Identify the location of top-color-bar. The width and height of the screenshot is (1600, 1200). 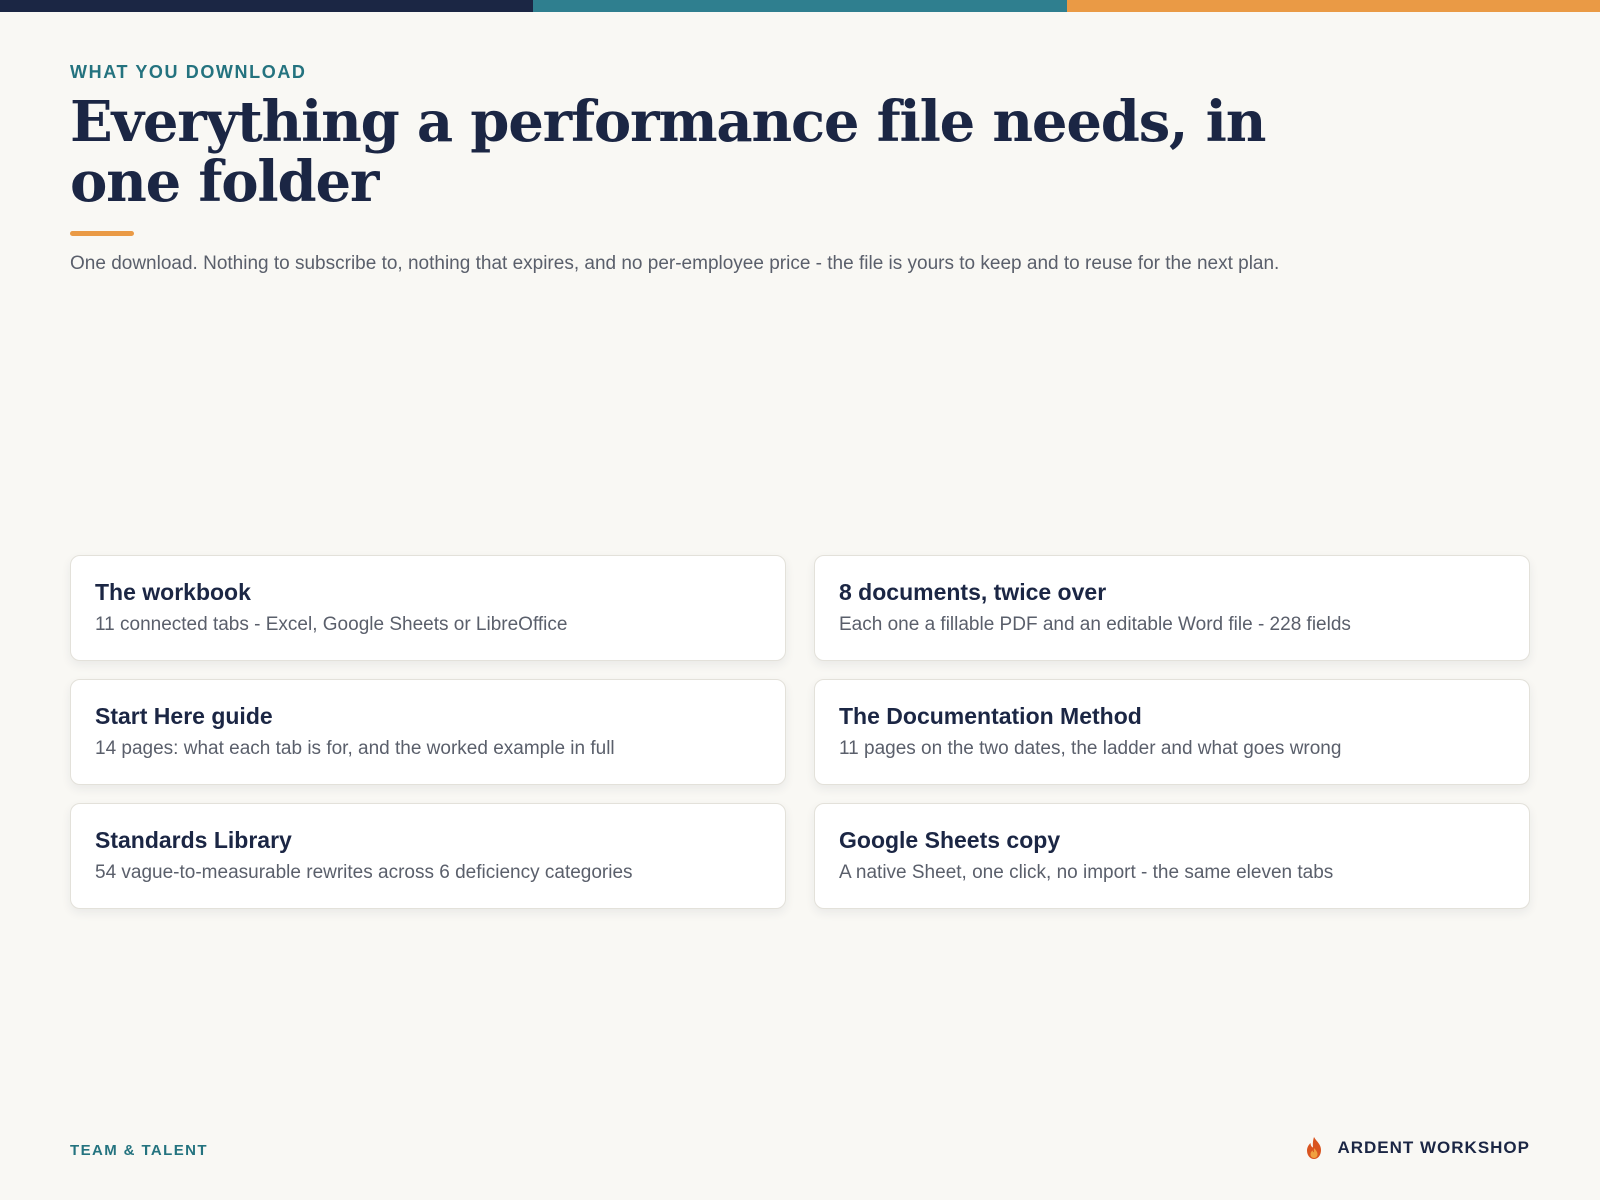
(800, 6).